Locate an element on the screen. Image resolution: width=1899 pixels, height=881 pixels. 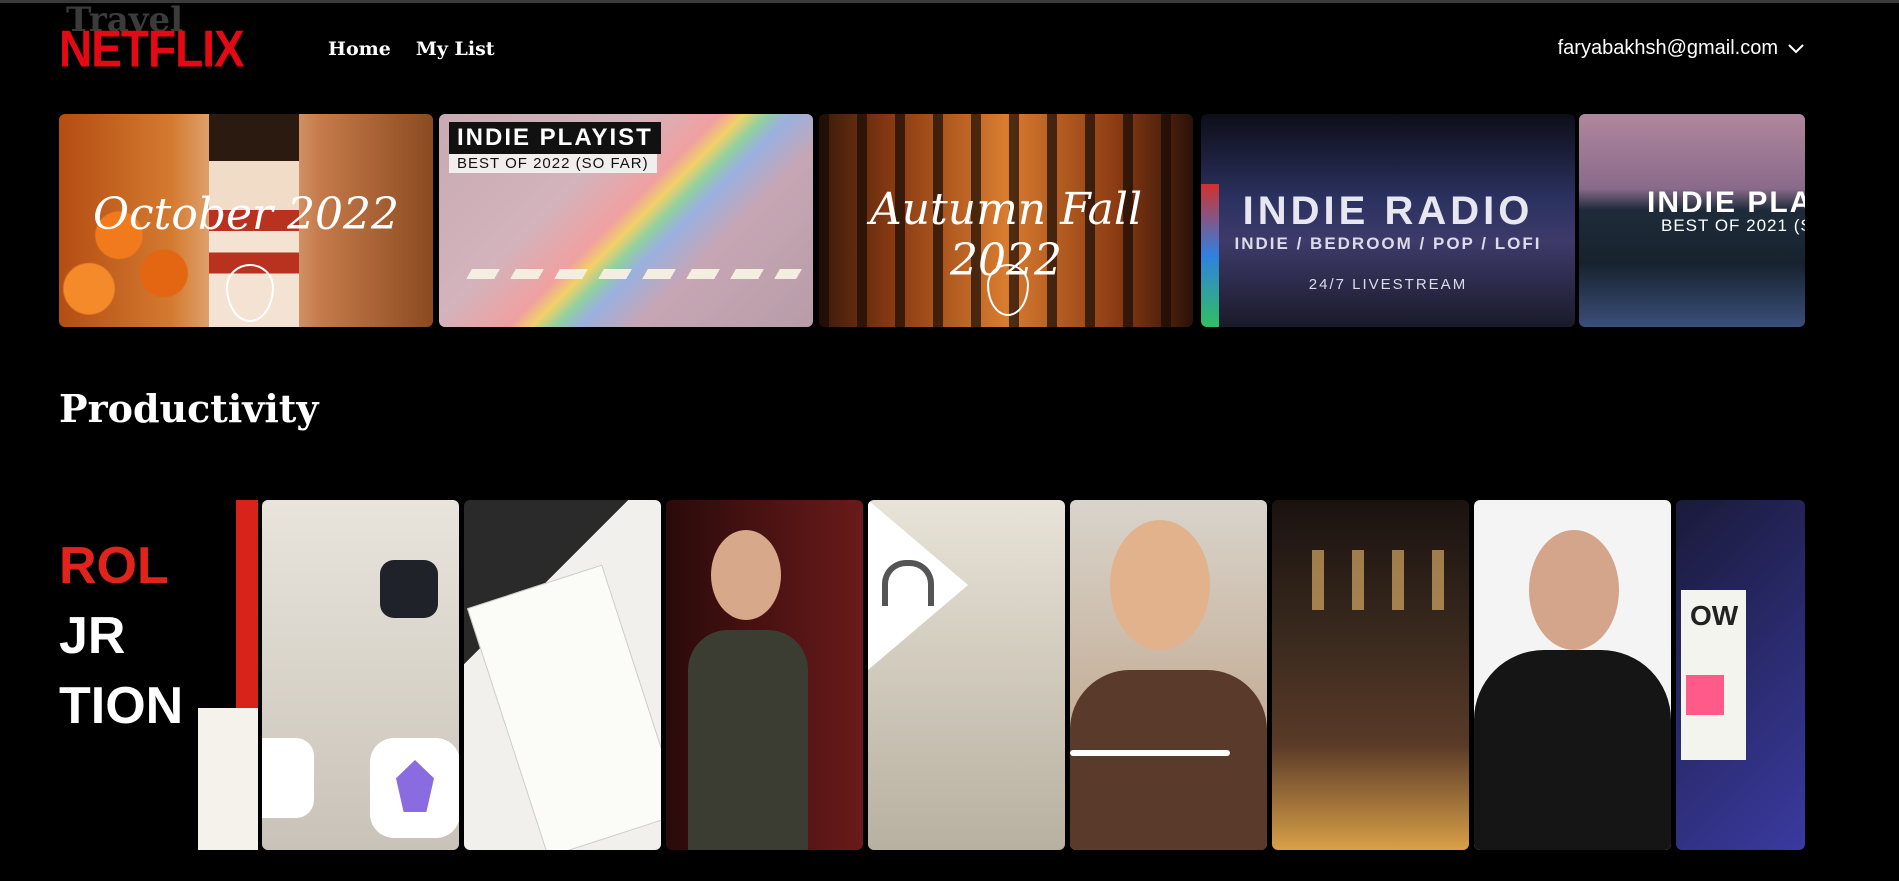
title-box: INDIE PLAYIST is located at coordinates (555, 138).